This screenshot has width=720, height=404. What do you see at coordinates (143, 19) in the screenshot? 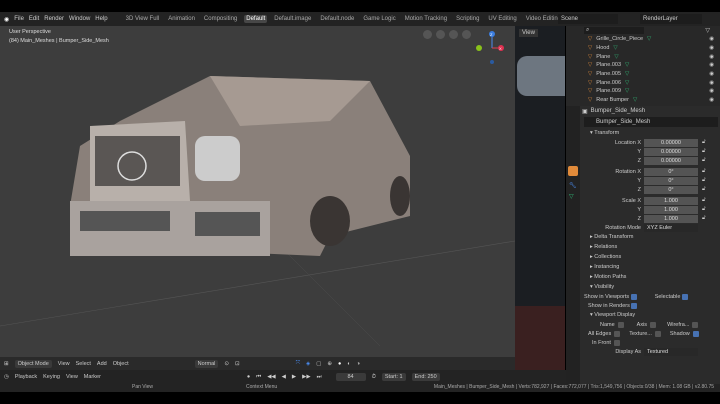
I see `tab-3d-view-full: 3D View Full` at bounding box center [143, 19].